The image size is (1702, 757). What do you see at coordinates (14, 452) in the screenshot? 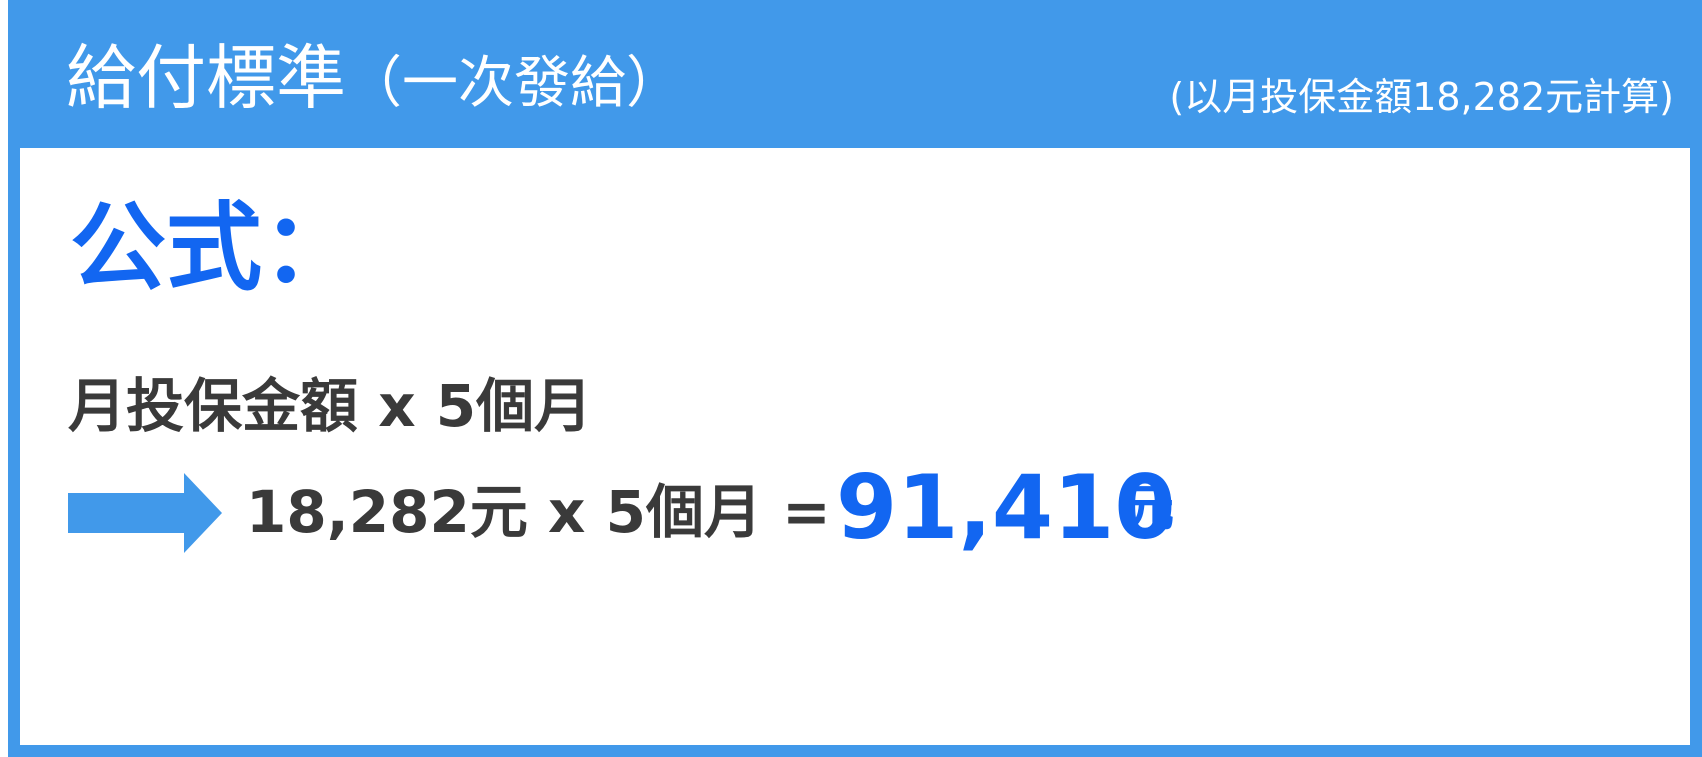
I see `card-border-left` at bounding box center [14, 452].